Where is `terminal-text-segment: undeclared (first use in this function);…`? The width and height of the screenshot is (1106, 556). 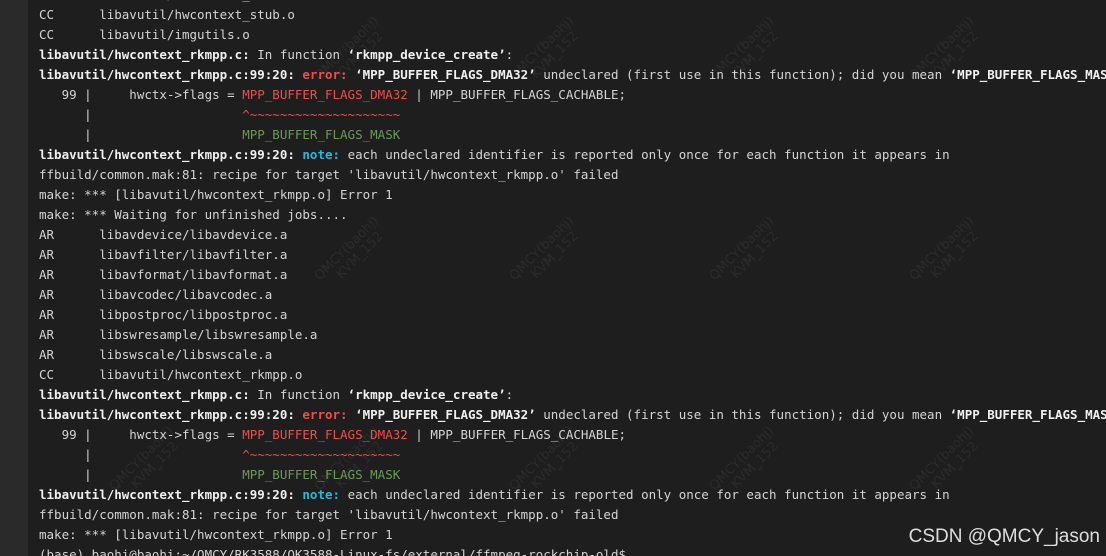 terminal-text-segment: undeclared (first use in this function);… is located at coordinates (742, 414).